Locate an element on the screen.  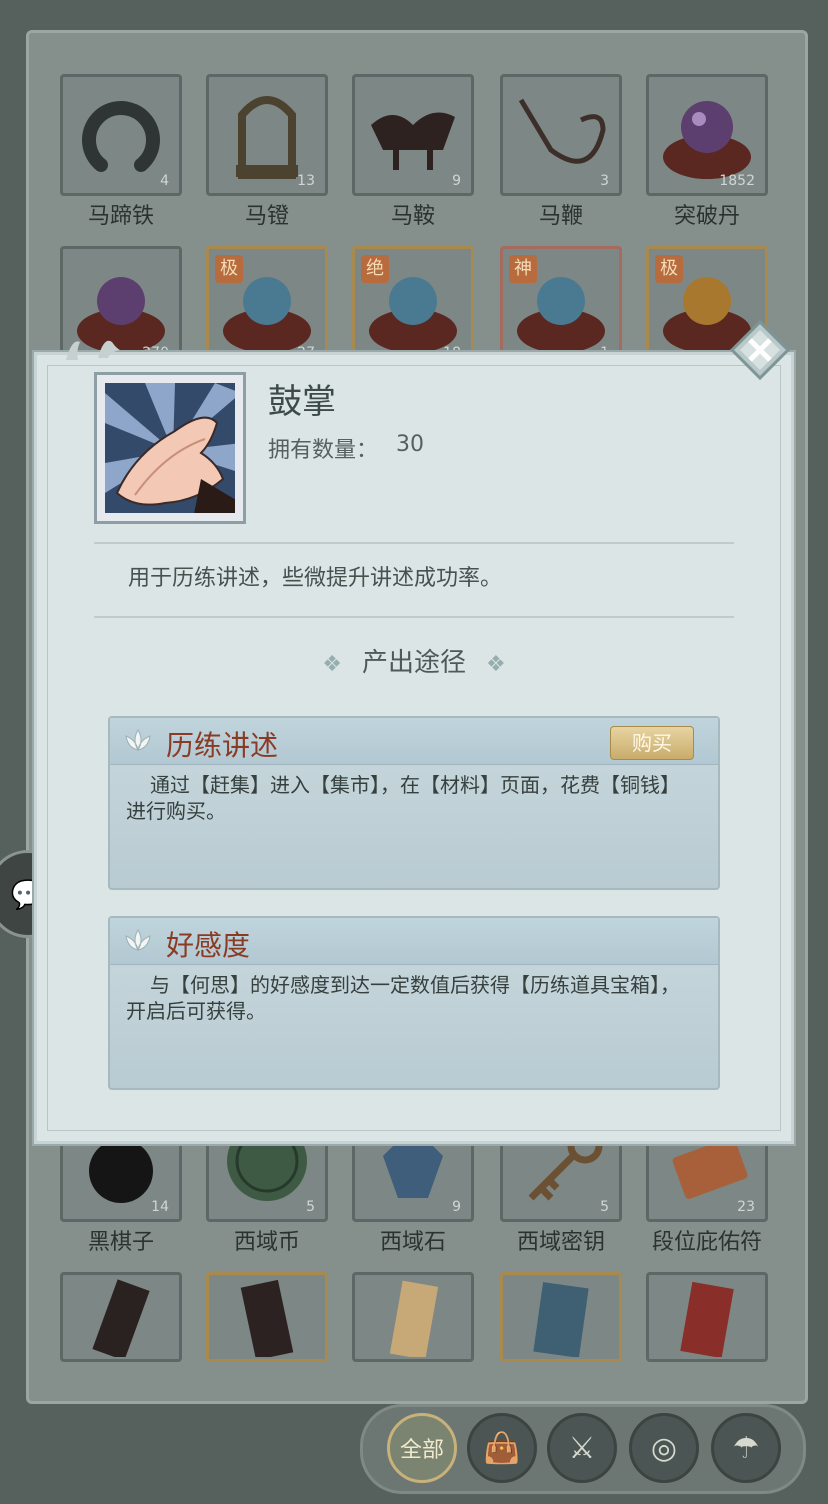
coins-icon: ◎ is located at coordinates (664, 1448).